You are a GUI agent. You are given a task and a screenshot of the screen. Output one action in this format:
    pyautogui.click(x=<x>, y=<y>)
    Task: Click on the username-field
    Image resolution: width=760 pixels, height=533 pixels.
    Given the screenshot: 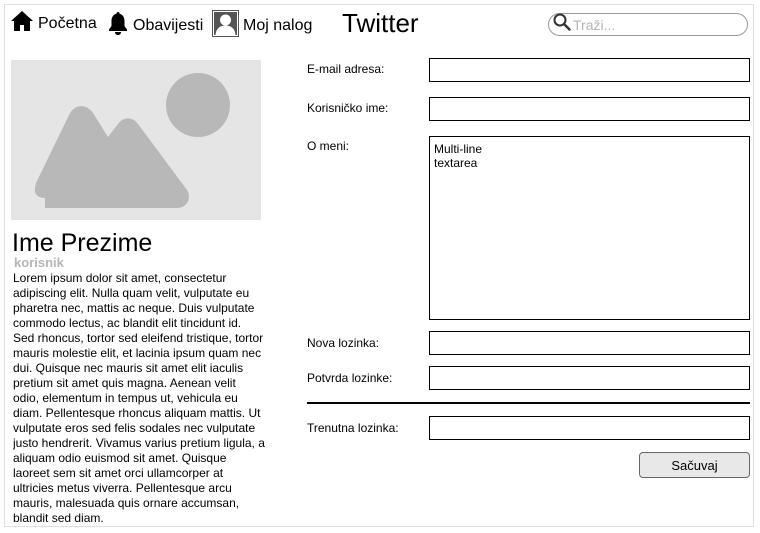 What is the action you would take?
    pyautogui.click(x=589, y=109)
    